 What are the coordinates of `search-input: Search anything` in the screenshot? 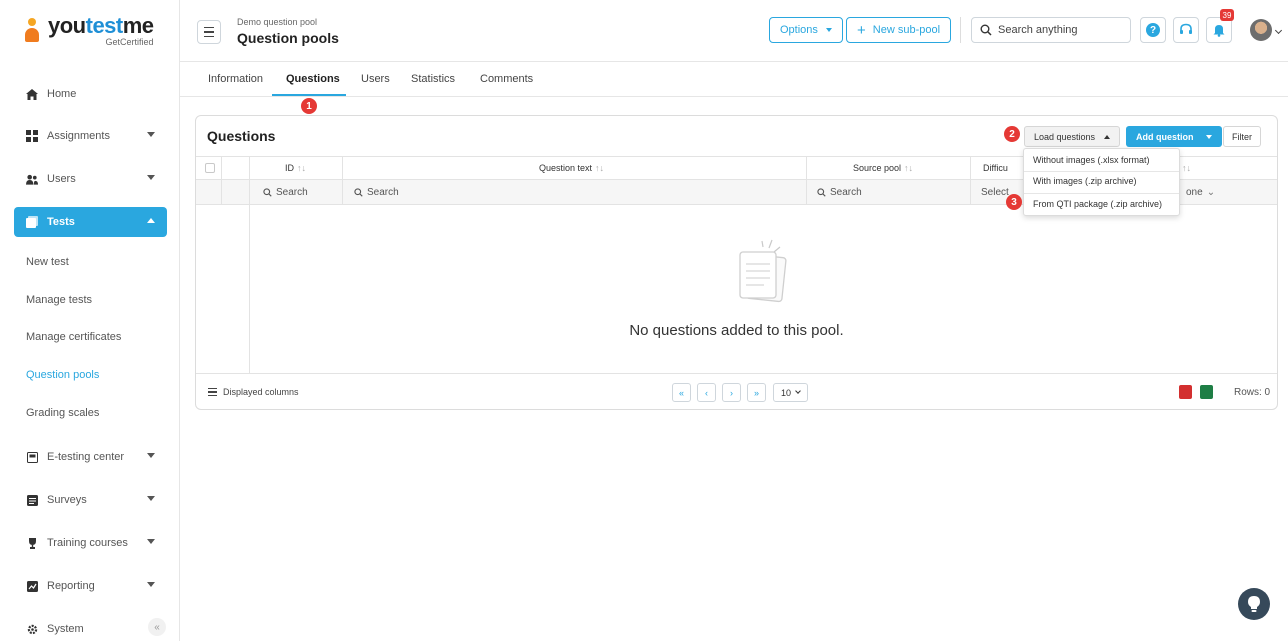 It's located at (1051, 30).